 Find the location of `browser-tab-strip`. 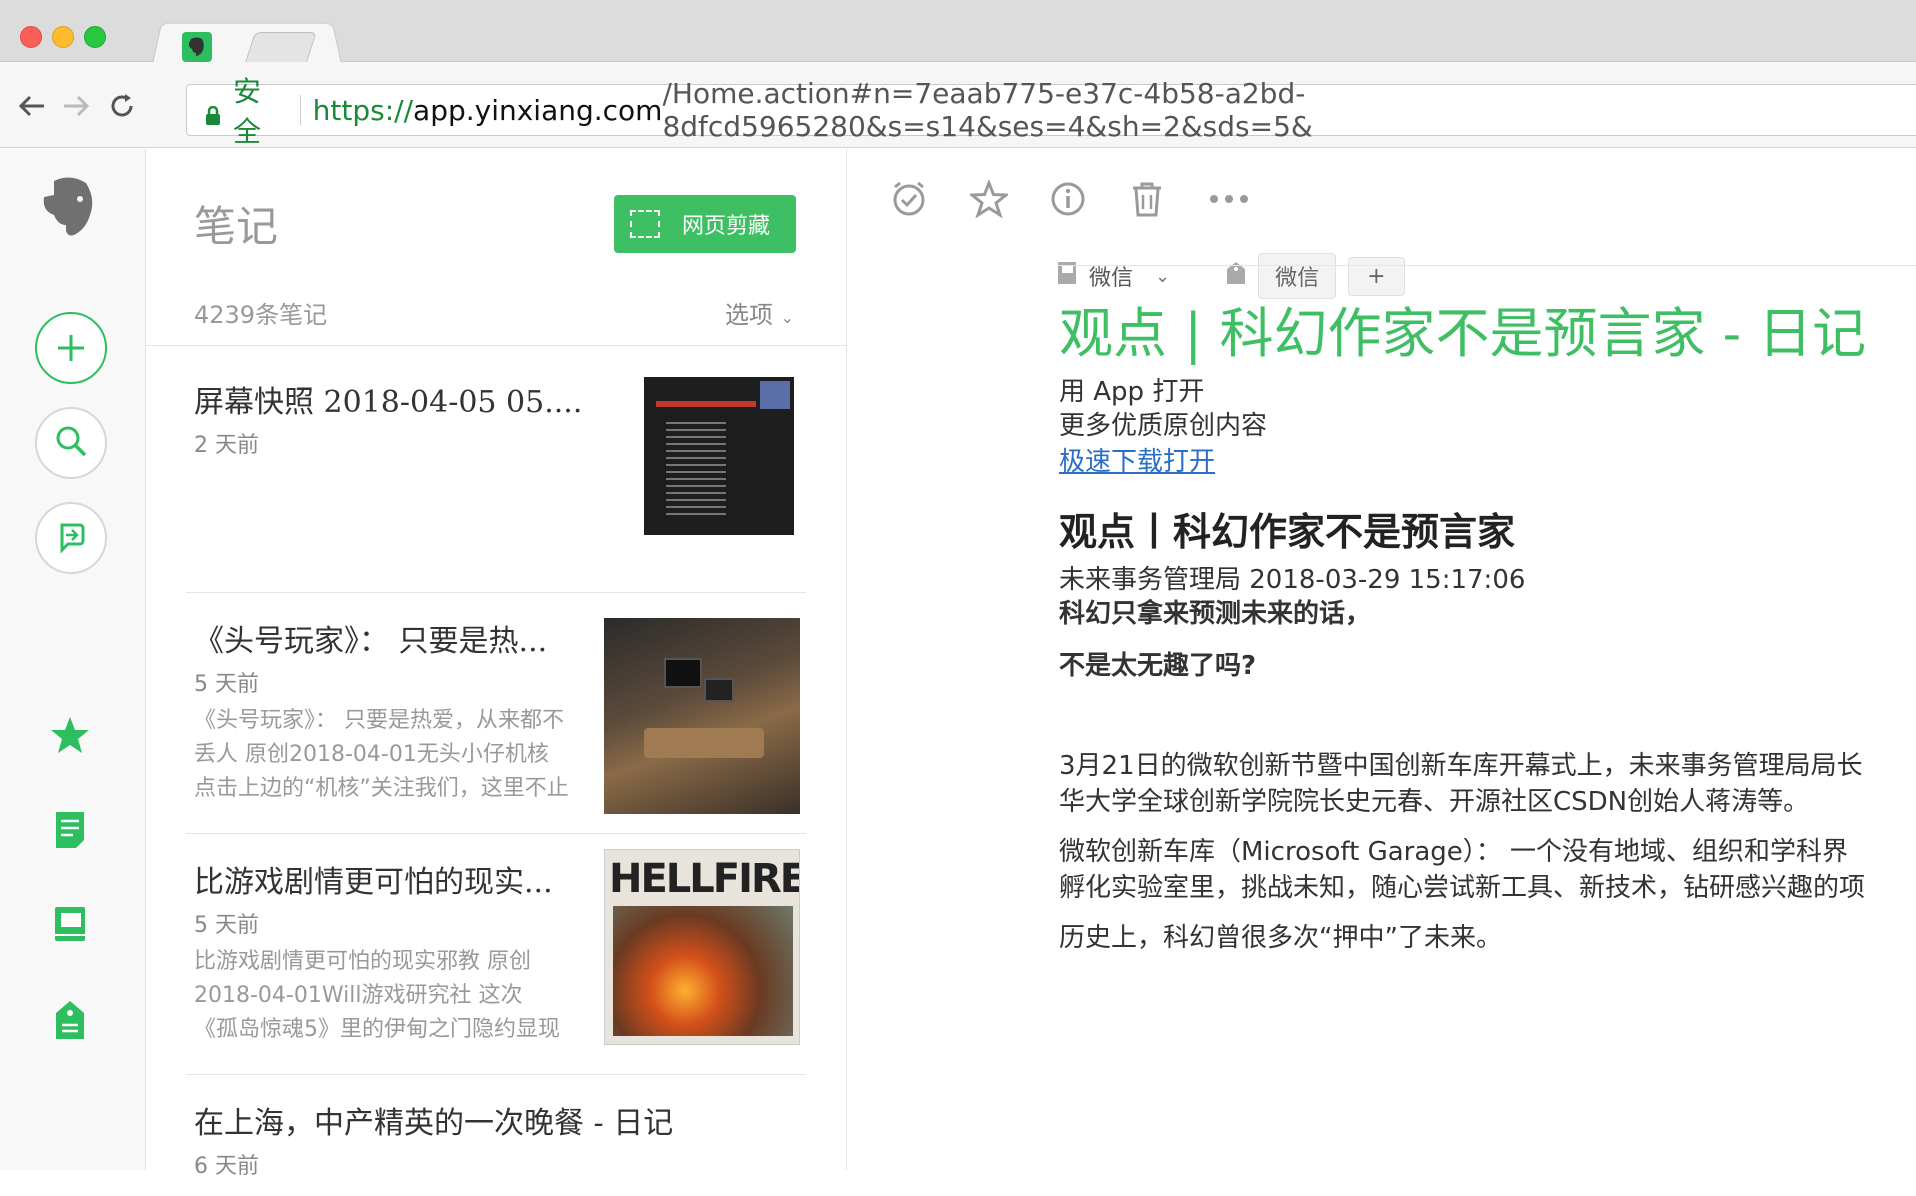

browser-tab-strip is located at coordinates (958, 32).